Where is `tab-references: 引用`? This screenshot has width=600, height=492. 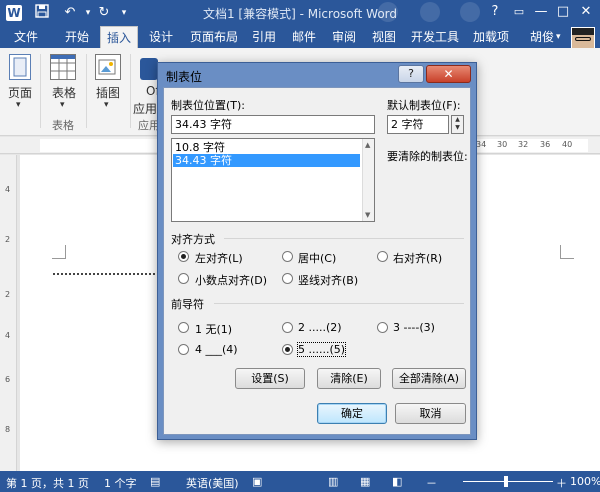
tab-references: 引用 is located at coordinates (264, 37).